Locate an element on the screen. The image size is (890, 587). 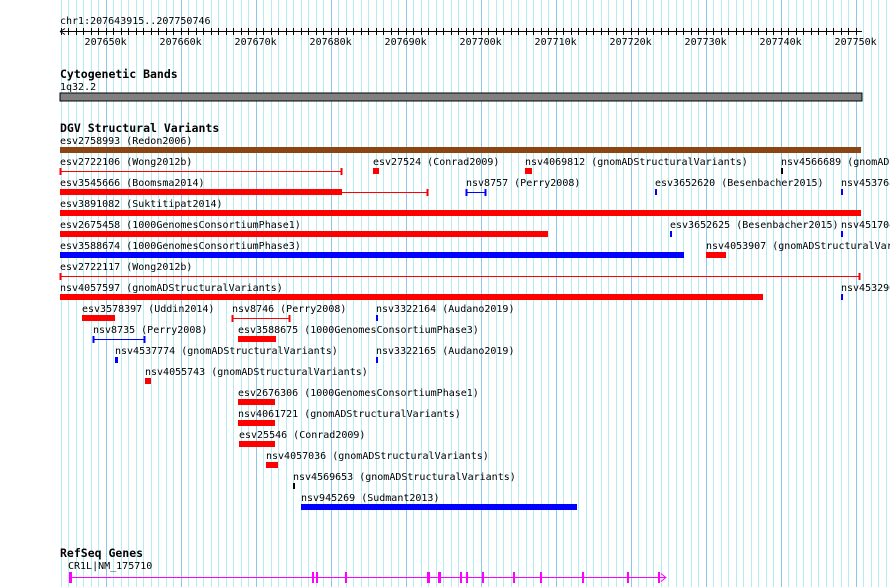
variant-label: nsv4566689 (gnomADStructuralVariants) is located at coordinates (835, 162).